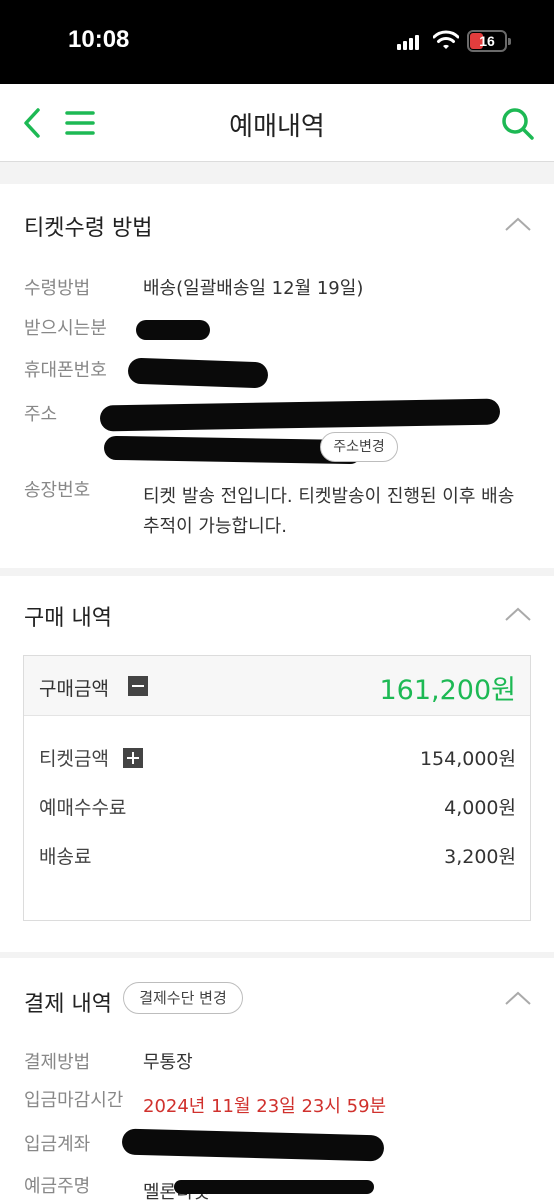 The height and width of the screenshot is (1200, 554). What do you see at coordinates (68, 1004) in the screenshot?
I see `section-title: 결제 내역` at bounding box center [68, 1004].